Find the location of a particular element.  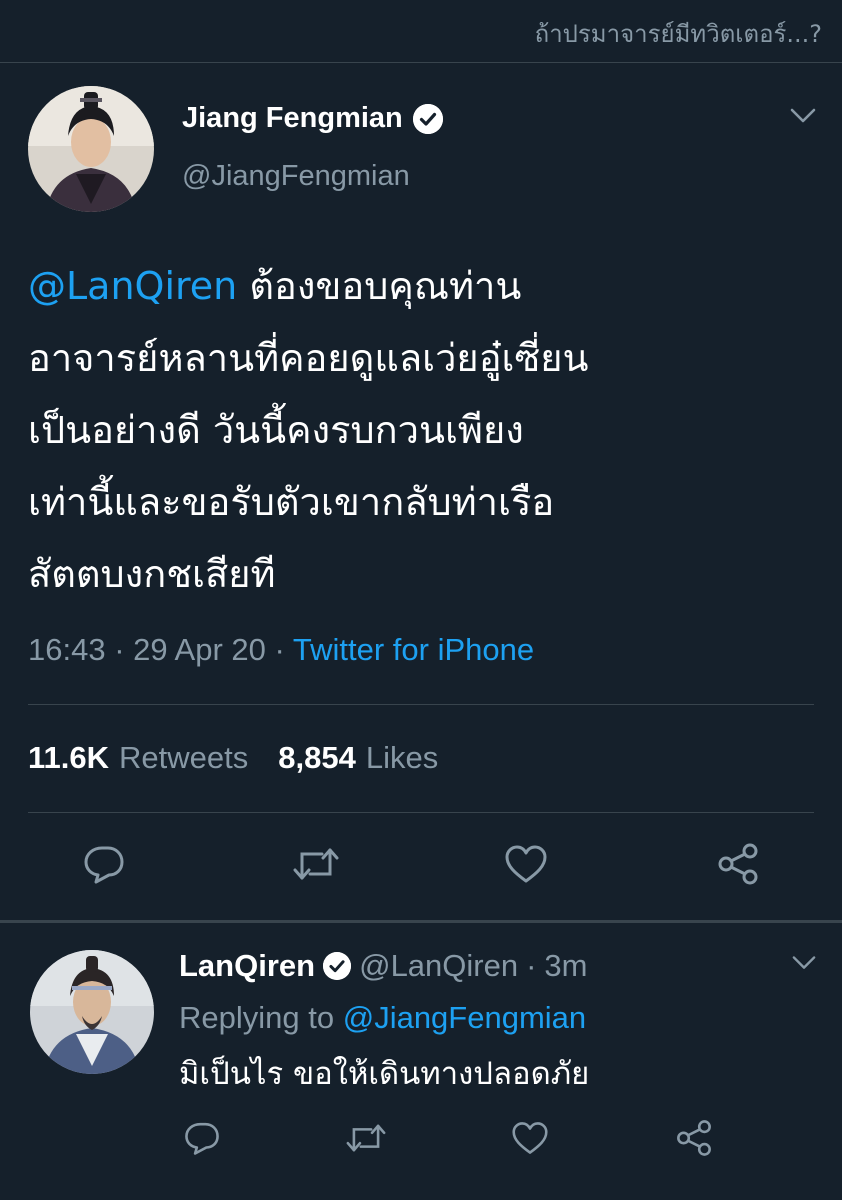

tweet-actions is located at coordinates (421, 866).